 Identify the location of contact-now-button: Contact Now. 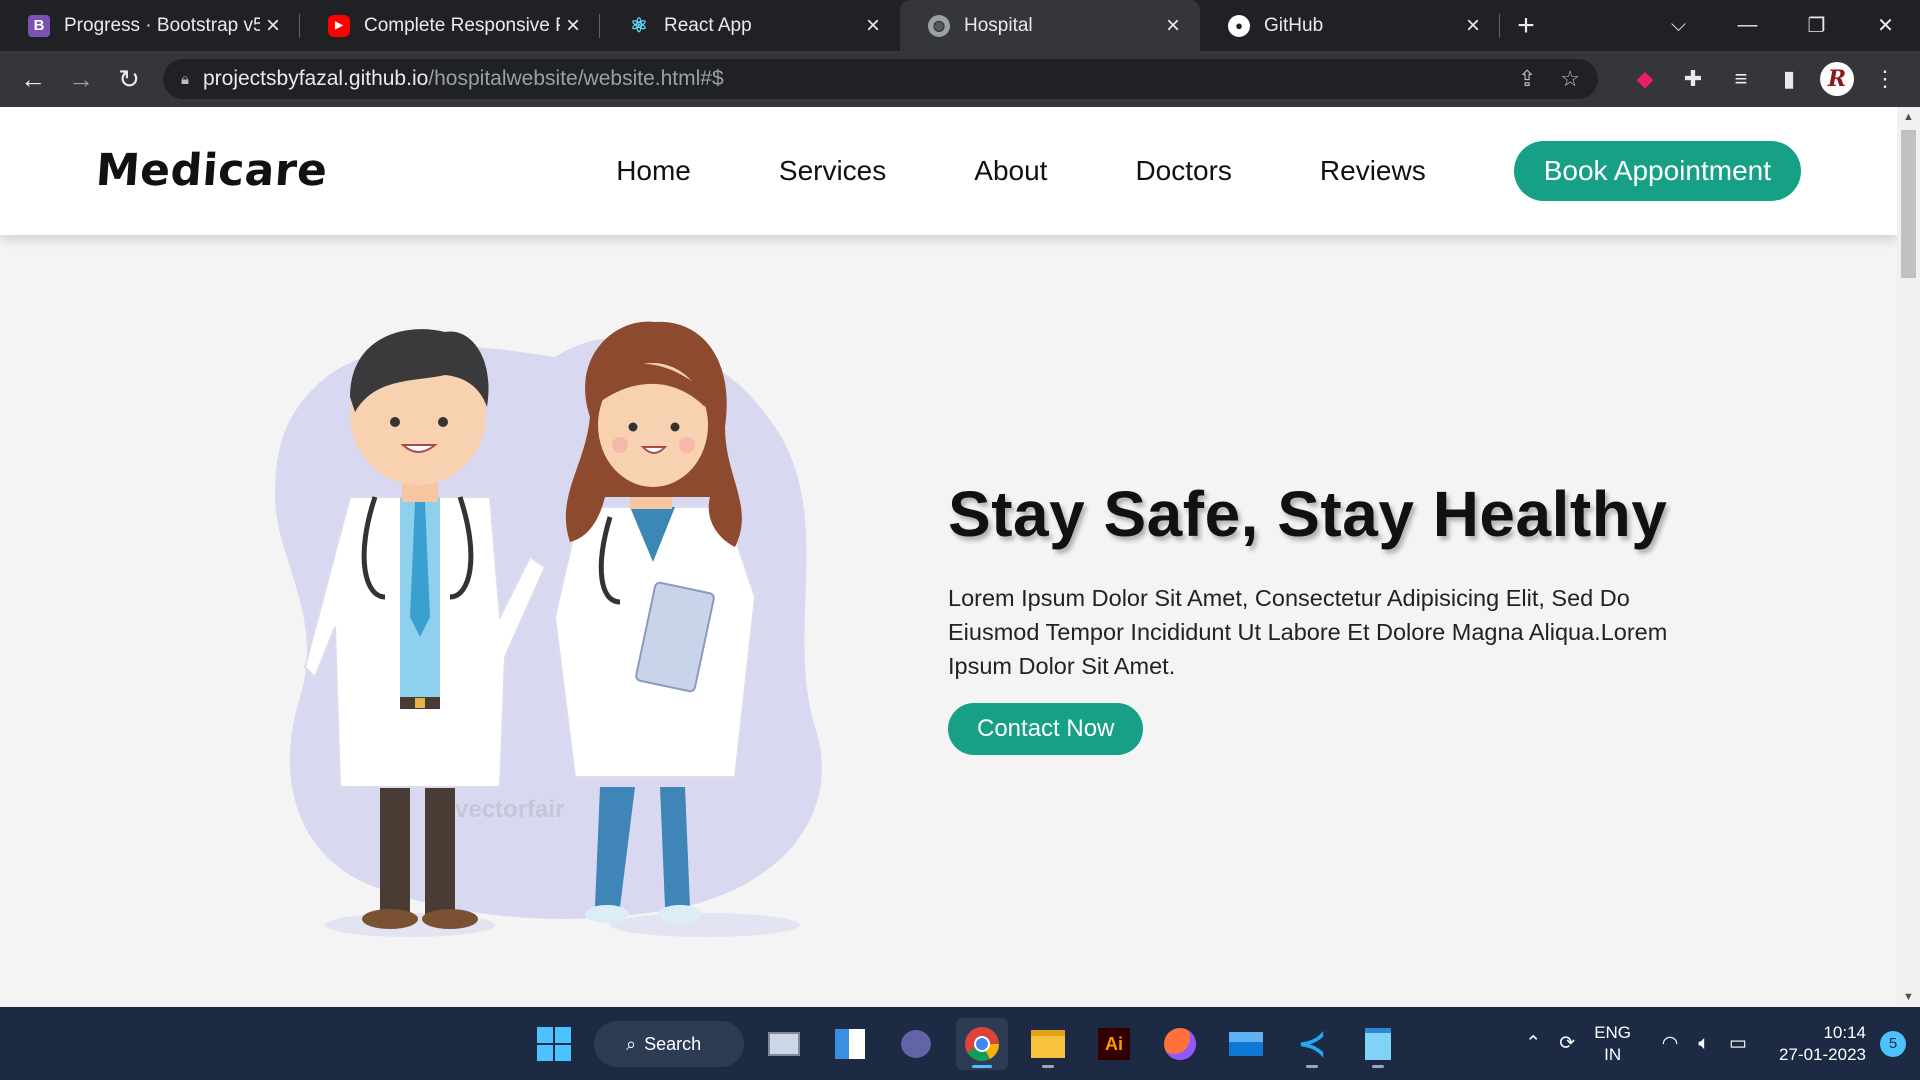
(1046, 729).